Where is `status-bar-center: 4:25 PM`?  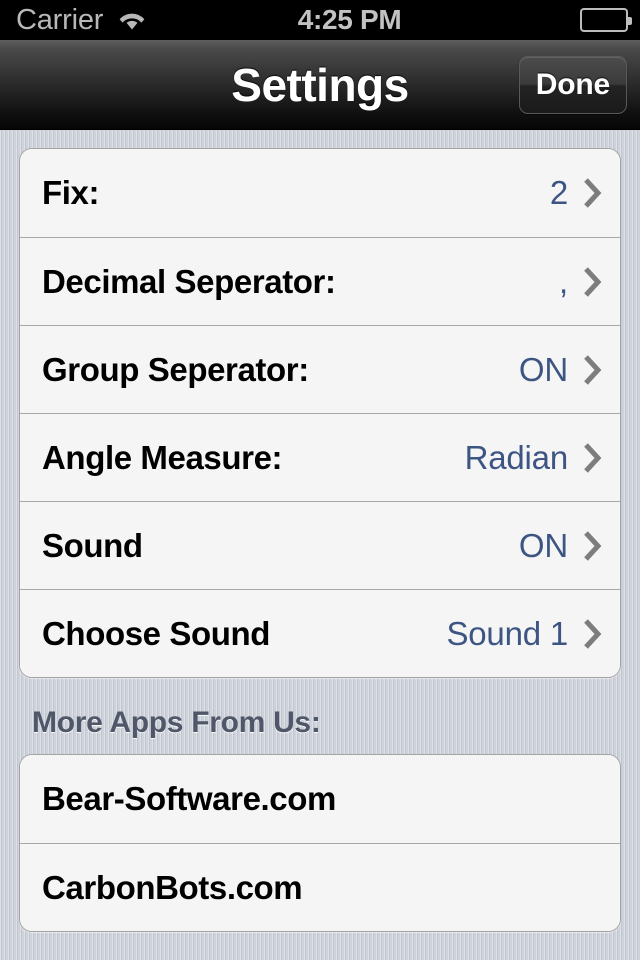
status-bar-center: 4:25 PM is located at coordinates (349, 20).